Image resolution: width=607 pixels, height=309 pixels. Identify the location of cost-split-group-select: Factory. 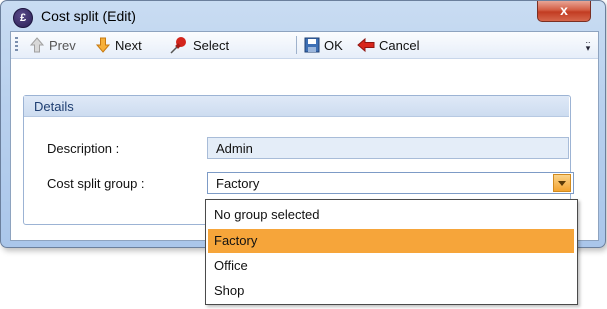
(390, 183).